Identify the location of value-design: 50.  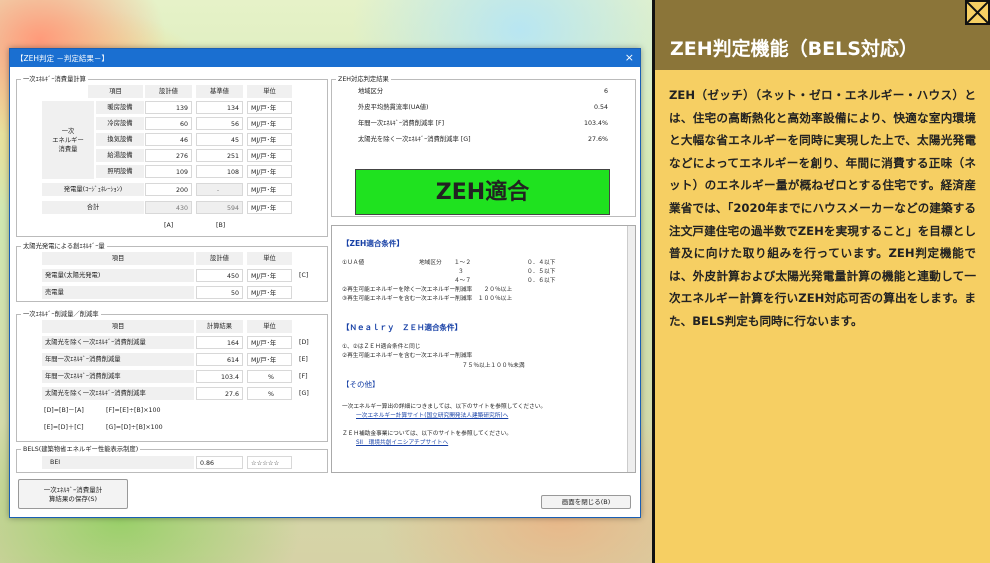
(219, 292).